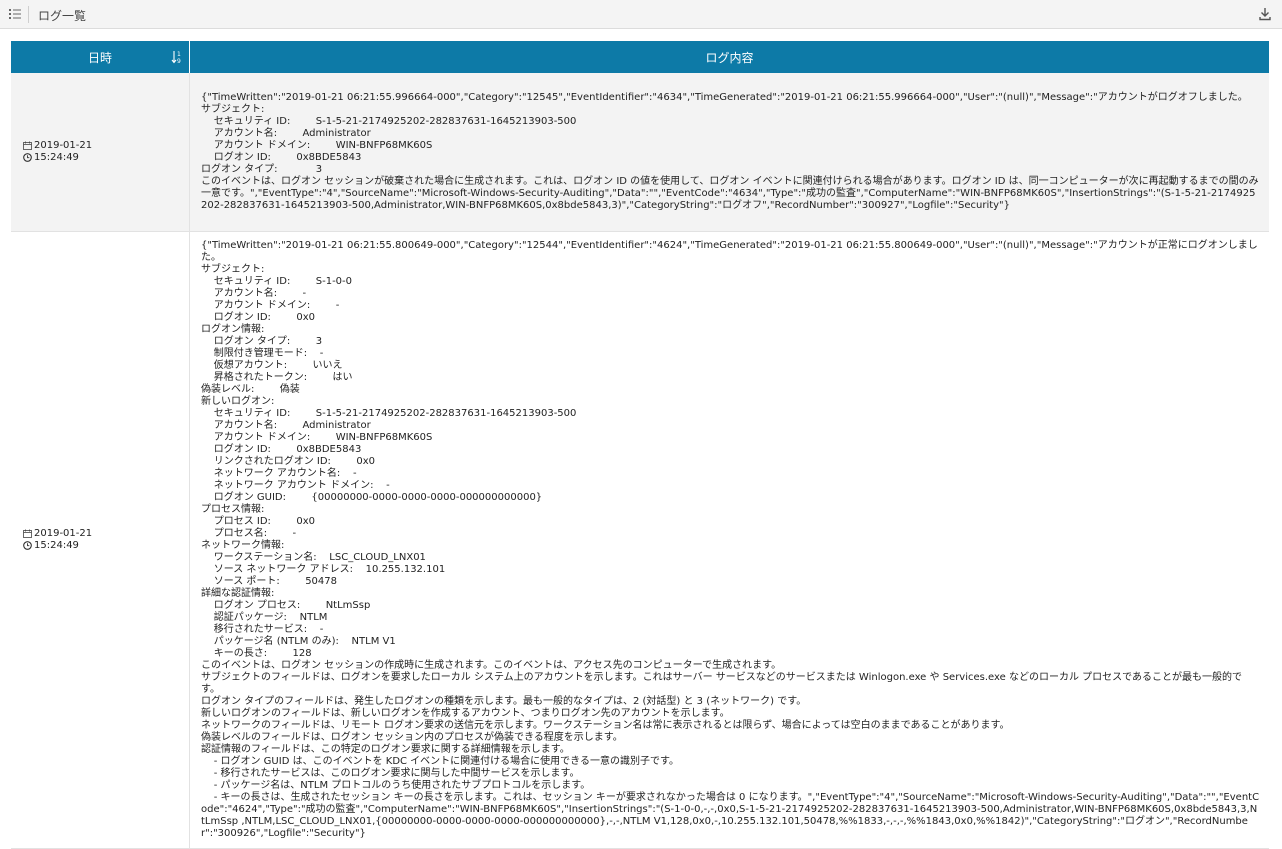  What do you see at coordinates (641, 14) in the screenshot?
I see `toolbar: ログ一覧` at bounding box center [641, 14].